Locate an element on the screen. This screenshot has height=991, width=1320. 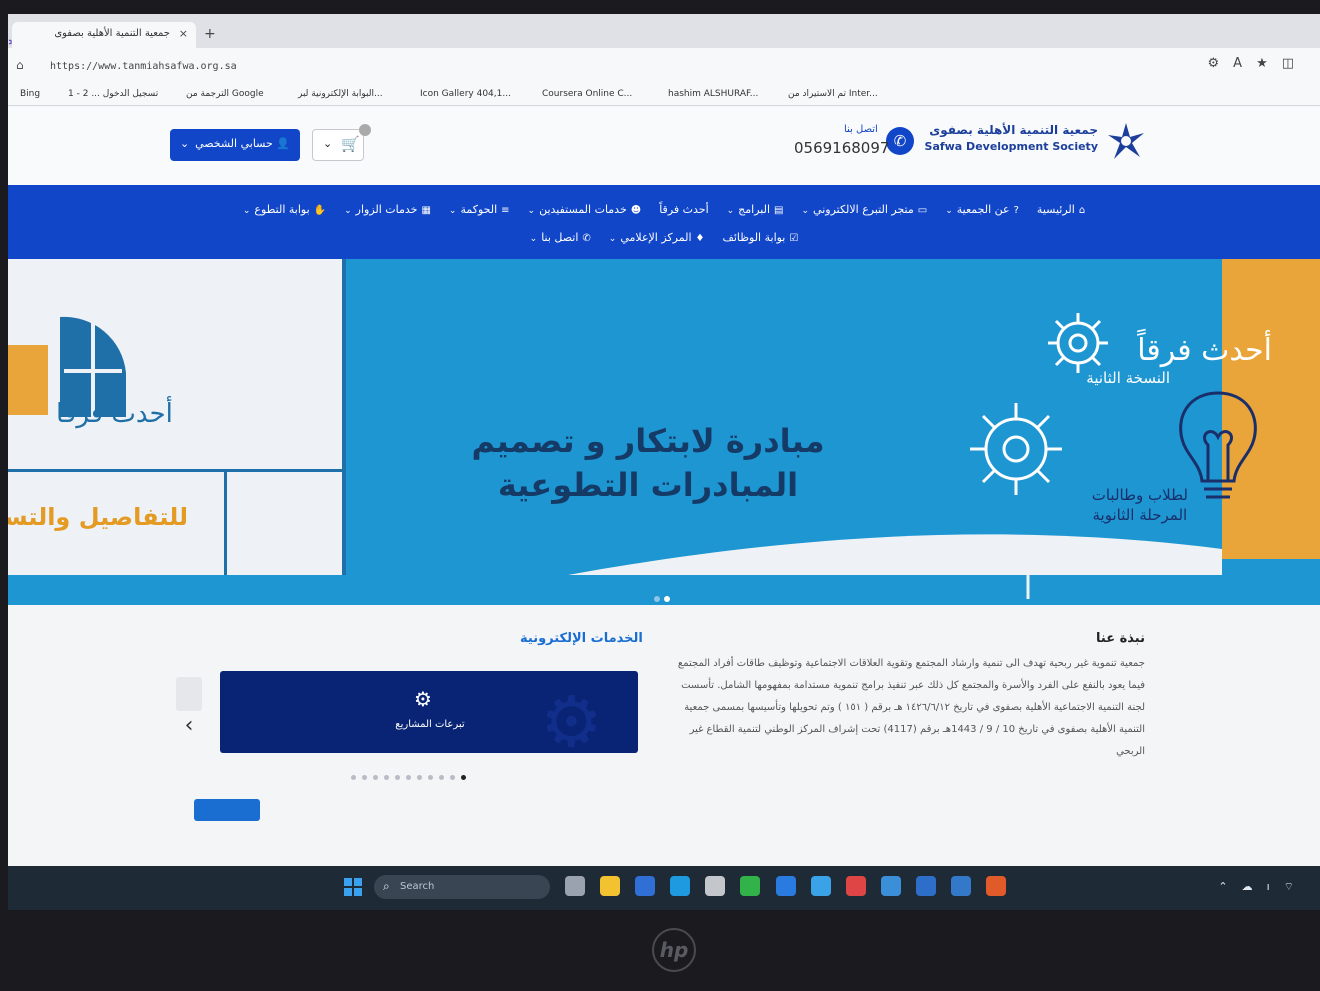
users-icon: ☻ is located at coordinates (636, 210).